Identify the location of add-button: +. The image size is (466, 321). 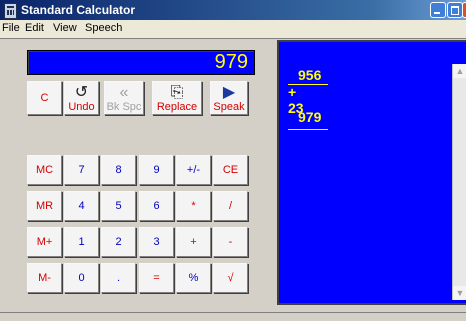
(193, 242).